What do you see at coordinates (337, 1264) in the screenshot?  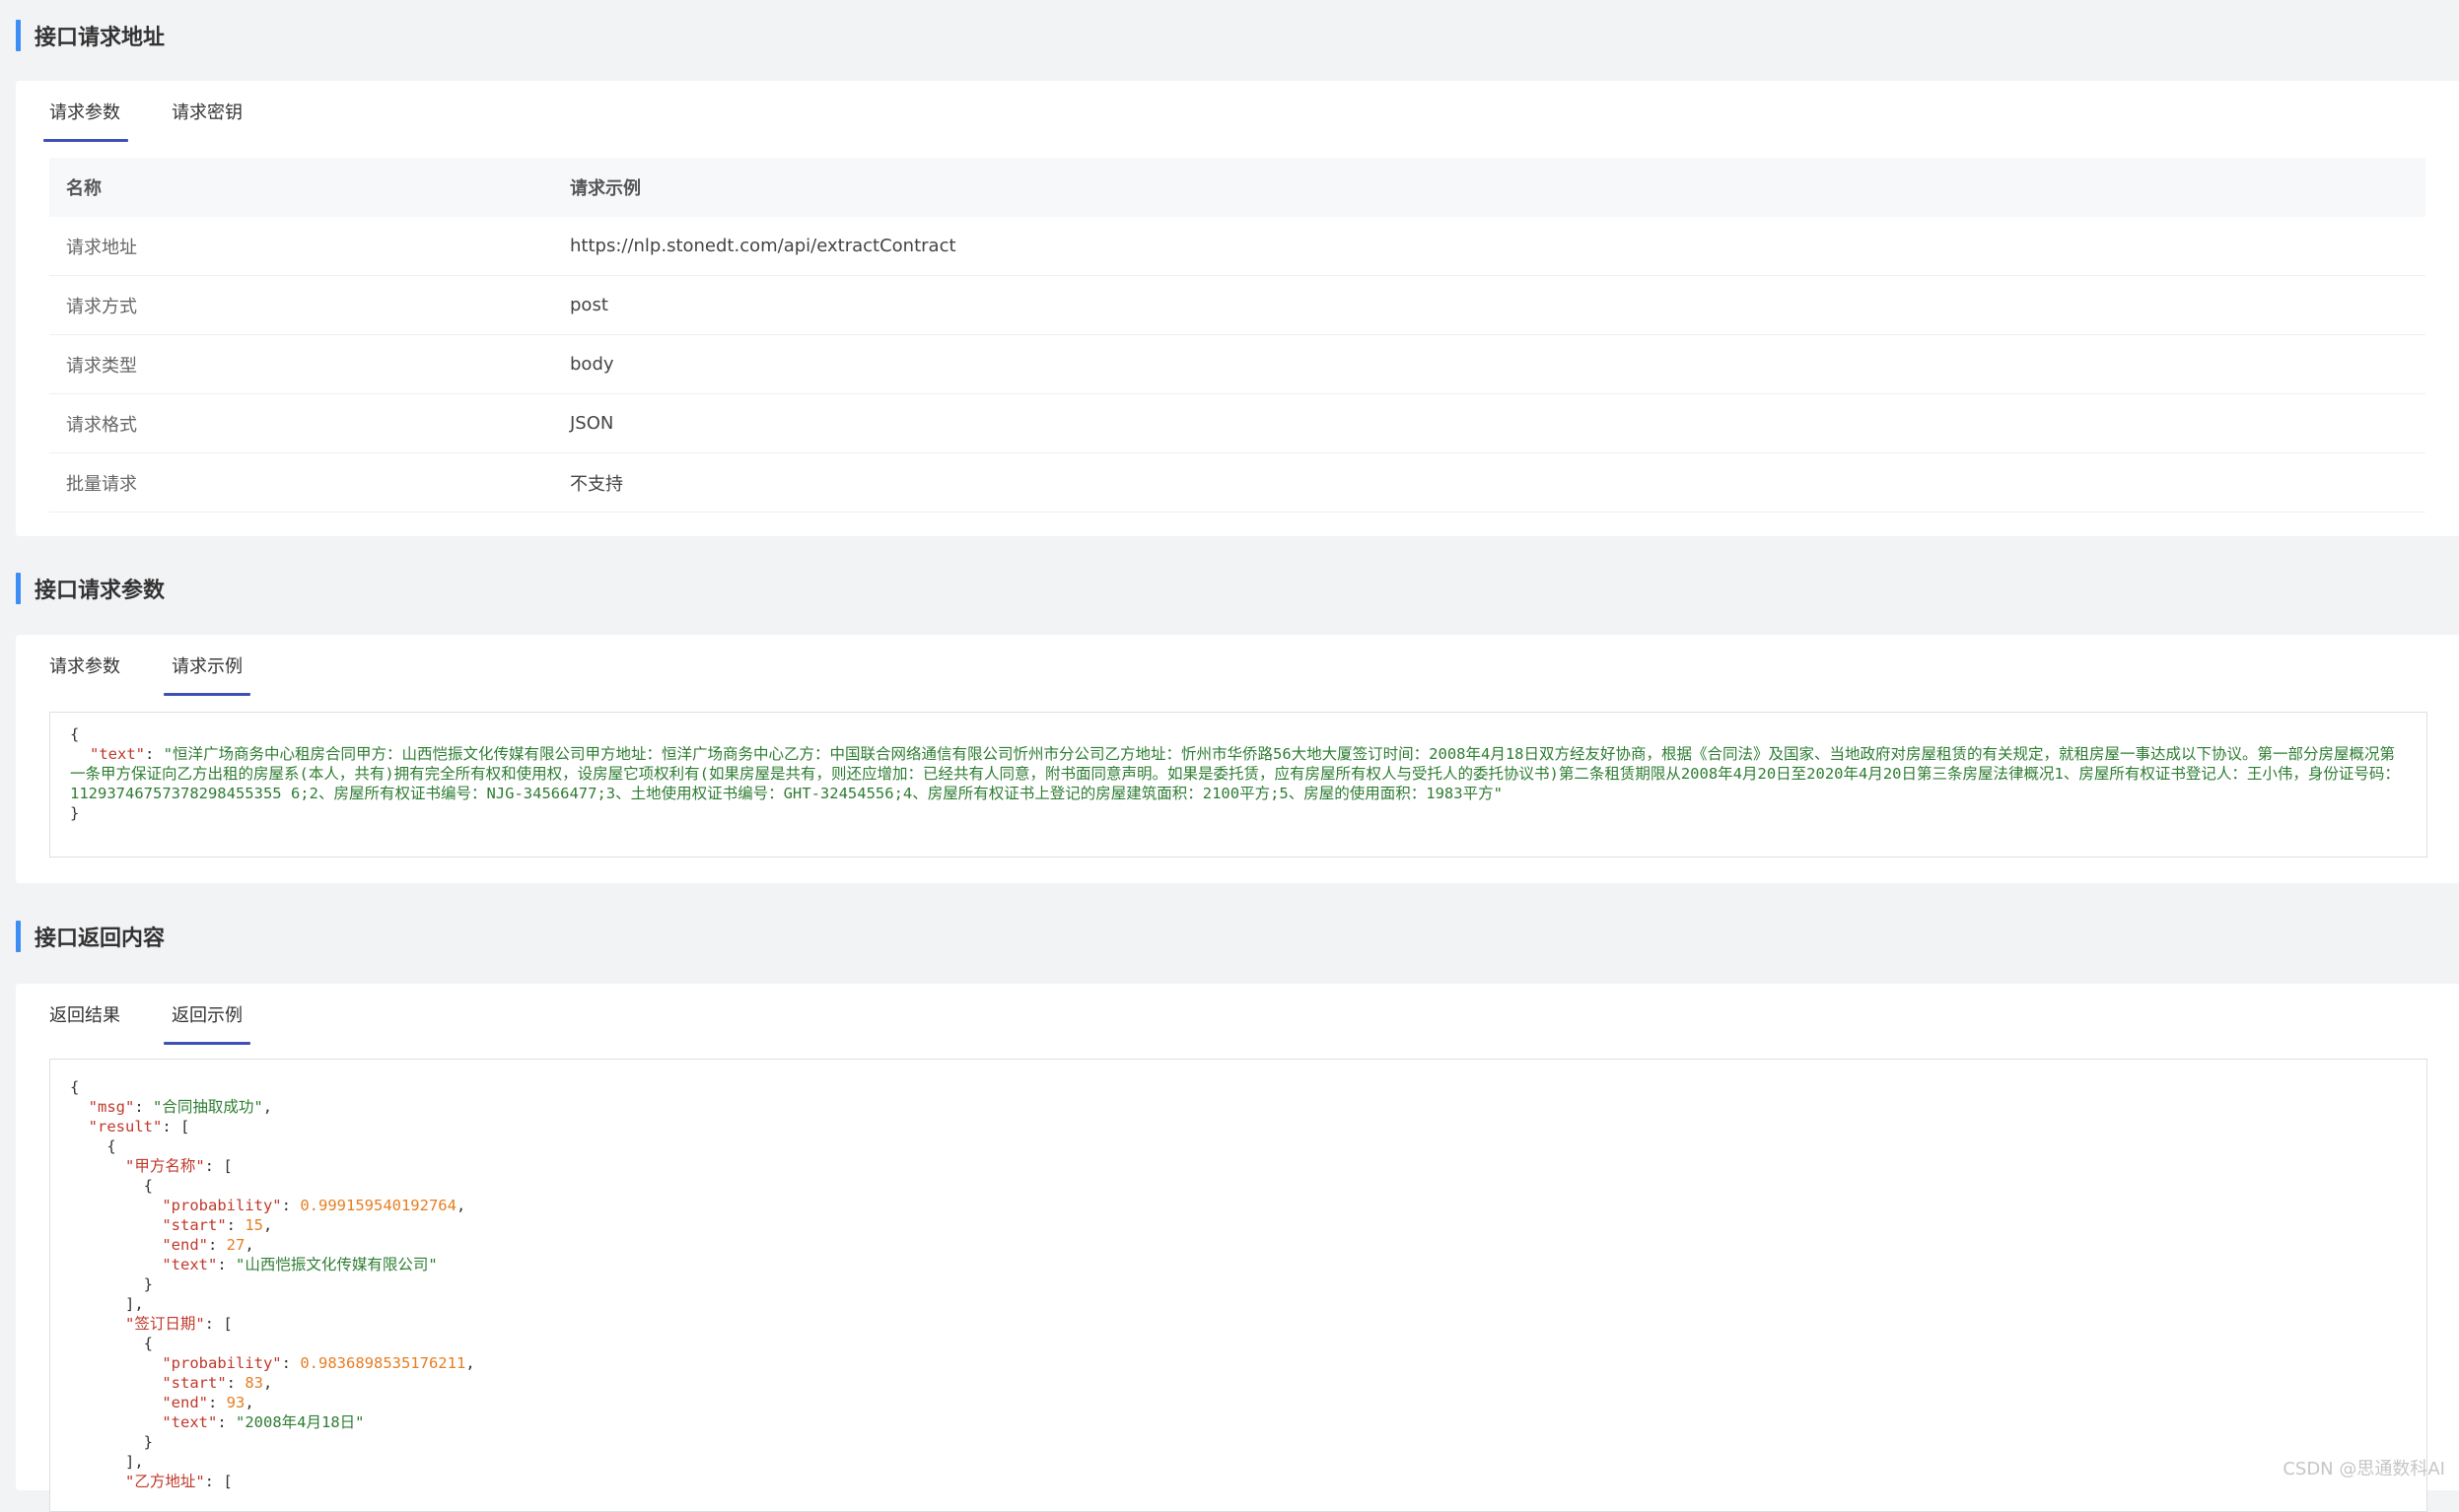 I see `json-value-text: "山西恺振文化传媒有限公司"` at bounding box center [337, 1264].